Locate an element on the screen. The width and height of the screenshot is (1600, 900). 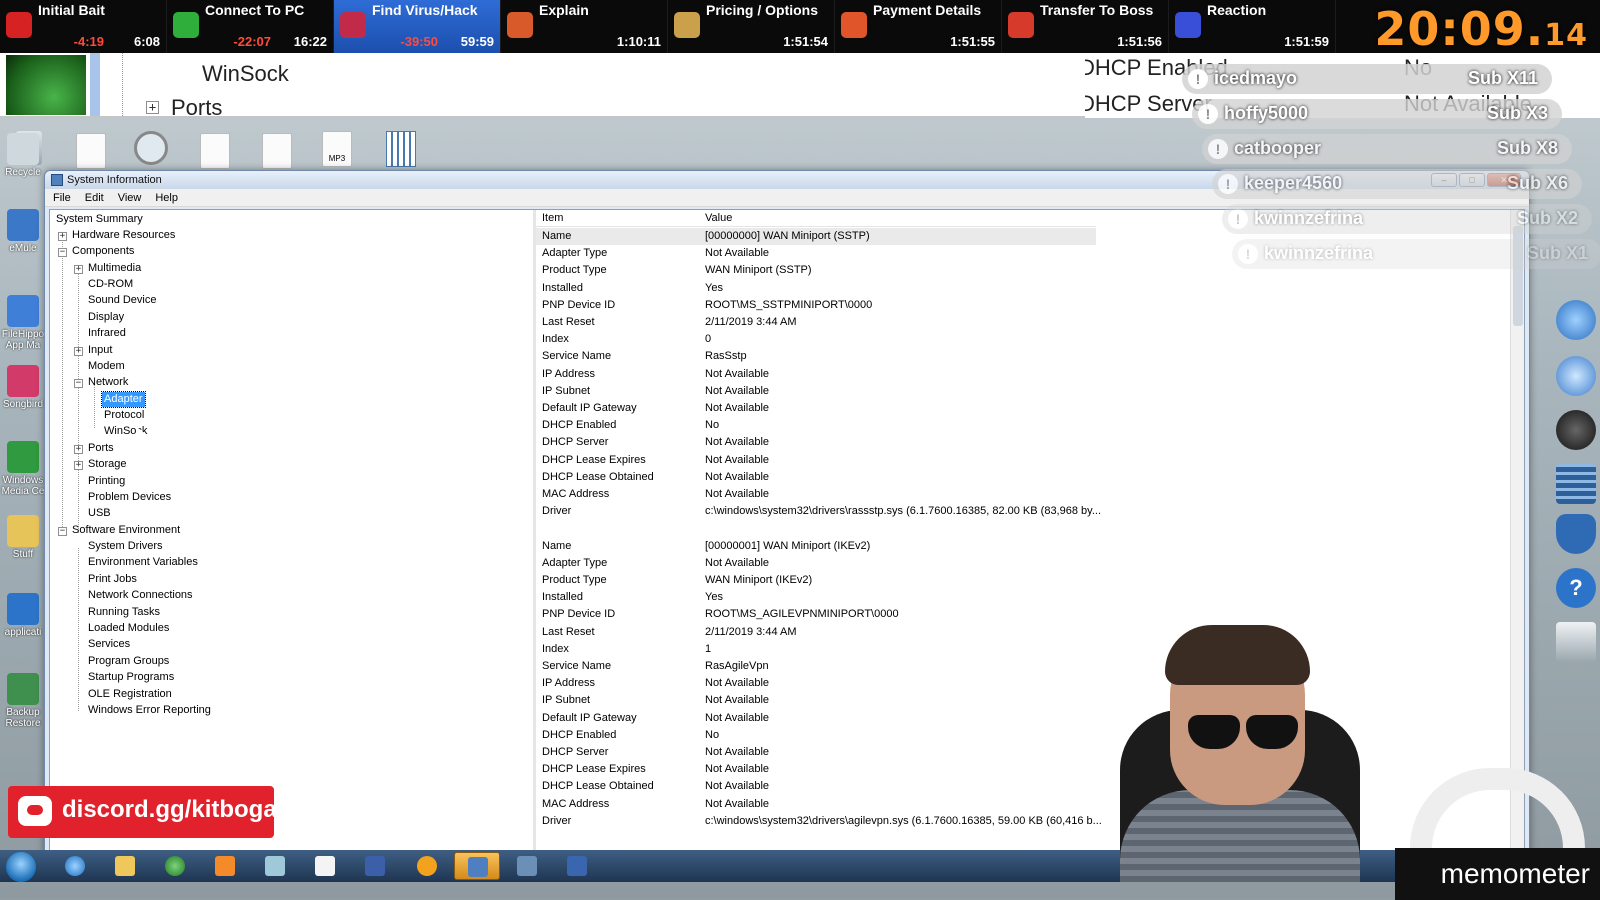
tree-software-child: Loaded Modules is located at coordinates (128, 628).